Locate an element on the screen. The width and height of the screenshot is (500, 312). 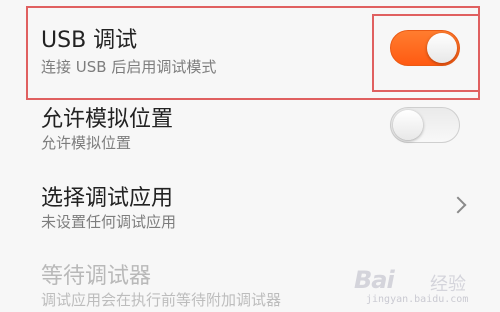
setting-subtitle: 调试应用会在执行前等待附加调试器 is located at coordinates (161, 300).